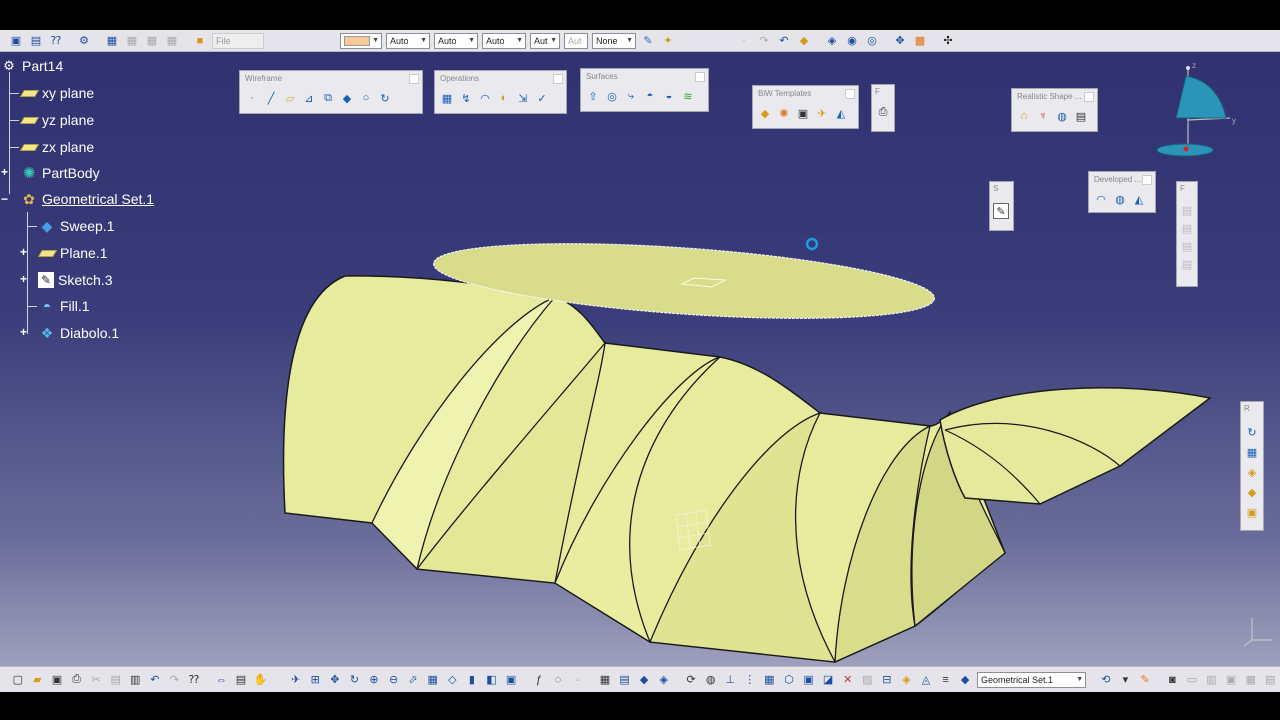 The width and height of the screenshot is (1280, 720). Describe the element at coordinates (56, 120) in the screenshot. I see `tree-item-yz-plane: yz plane` at that location.